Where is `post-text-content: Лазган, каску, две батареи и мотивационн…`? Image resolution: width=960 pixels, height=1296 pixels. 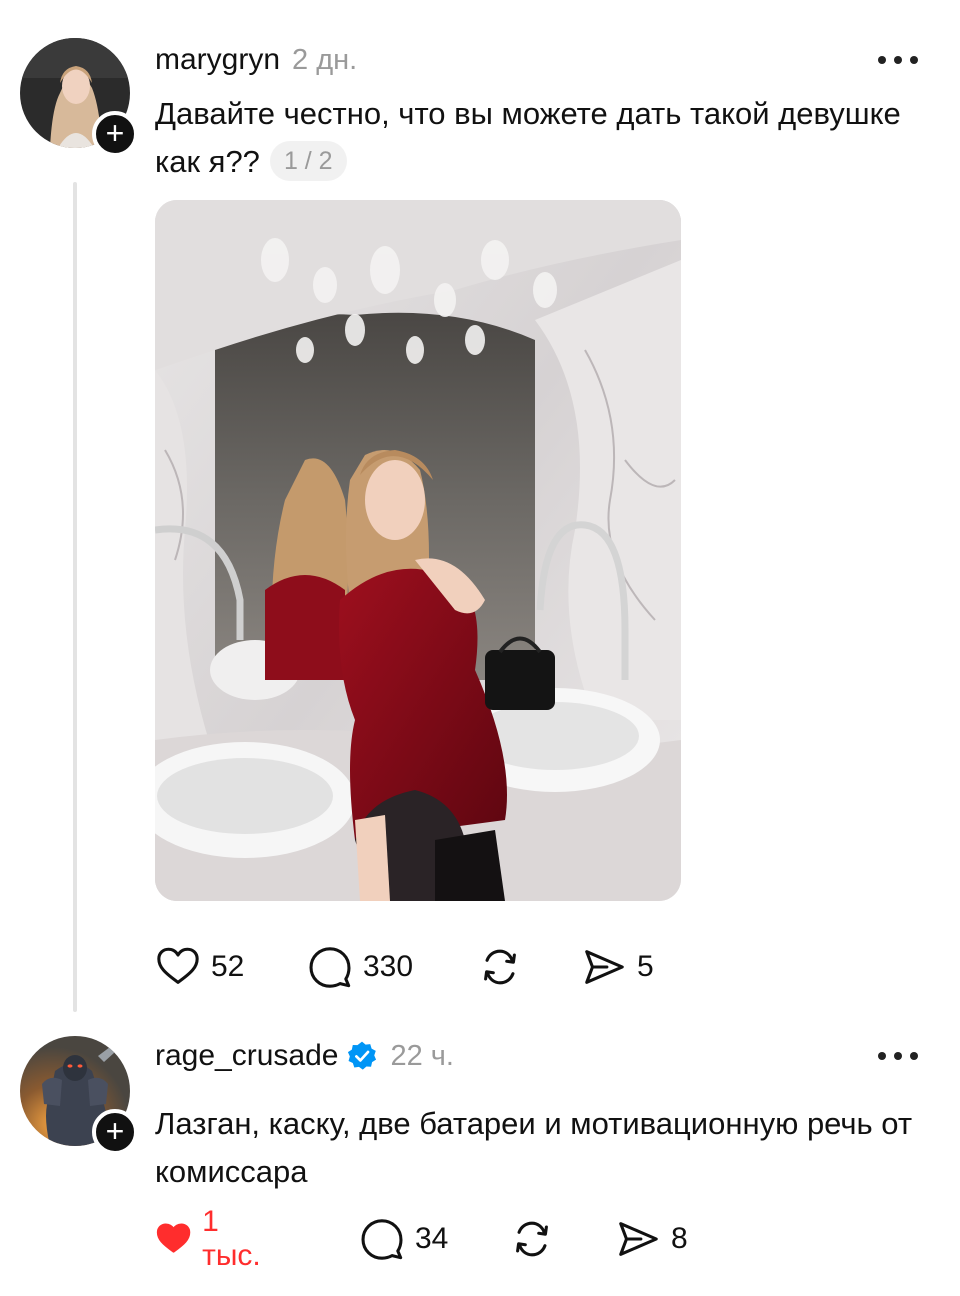
post-text-content: Лазган, каску, две батареи и мотивационн… is located at coordinates (534, 1147).